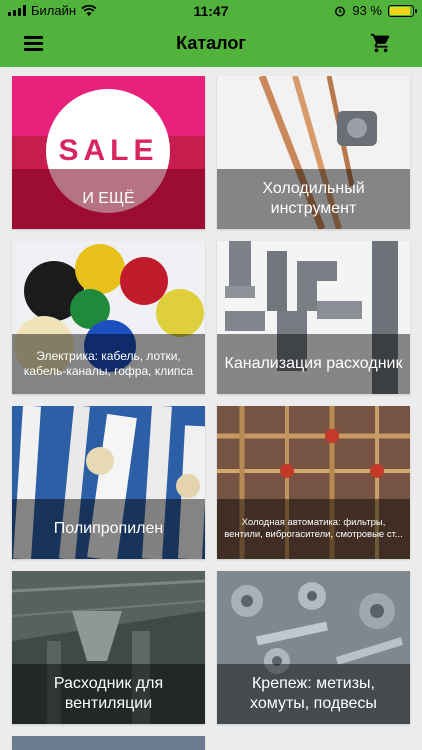 The width and height of the screenshot is (422, 750). Describe the element at coordinates (108, 743) in the screenshot. I see `catalog-tile-partial` at that location.